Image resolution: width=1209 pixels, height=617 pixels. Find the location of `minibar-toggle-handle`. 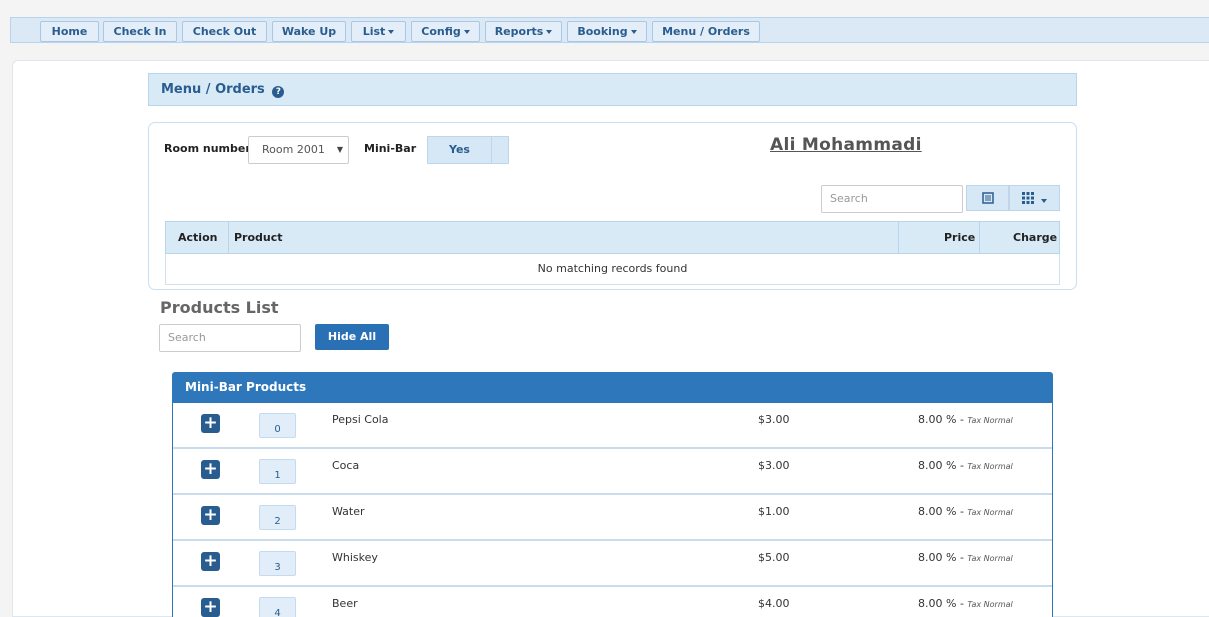

minibar-toggle-handle is located at coordinates (500, 150).